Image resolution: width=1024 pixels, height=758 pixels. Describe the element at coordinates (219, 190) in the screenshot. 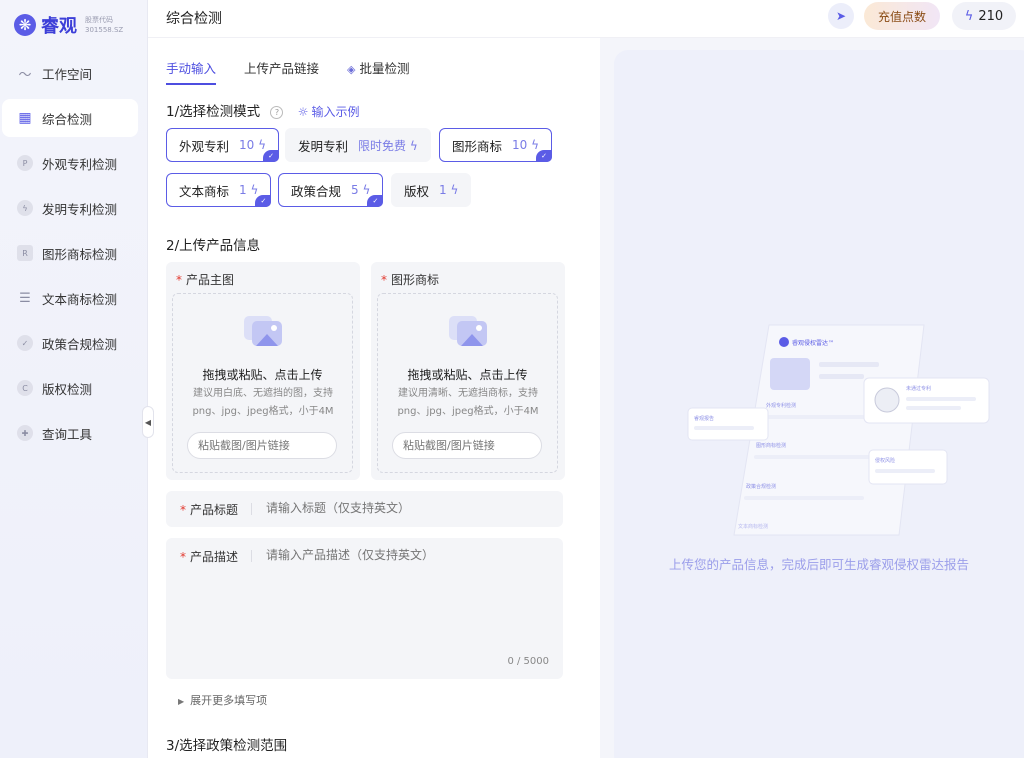

I see `mode-text-trademark: 文本商标 1 ϟ ✓` at that location.